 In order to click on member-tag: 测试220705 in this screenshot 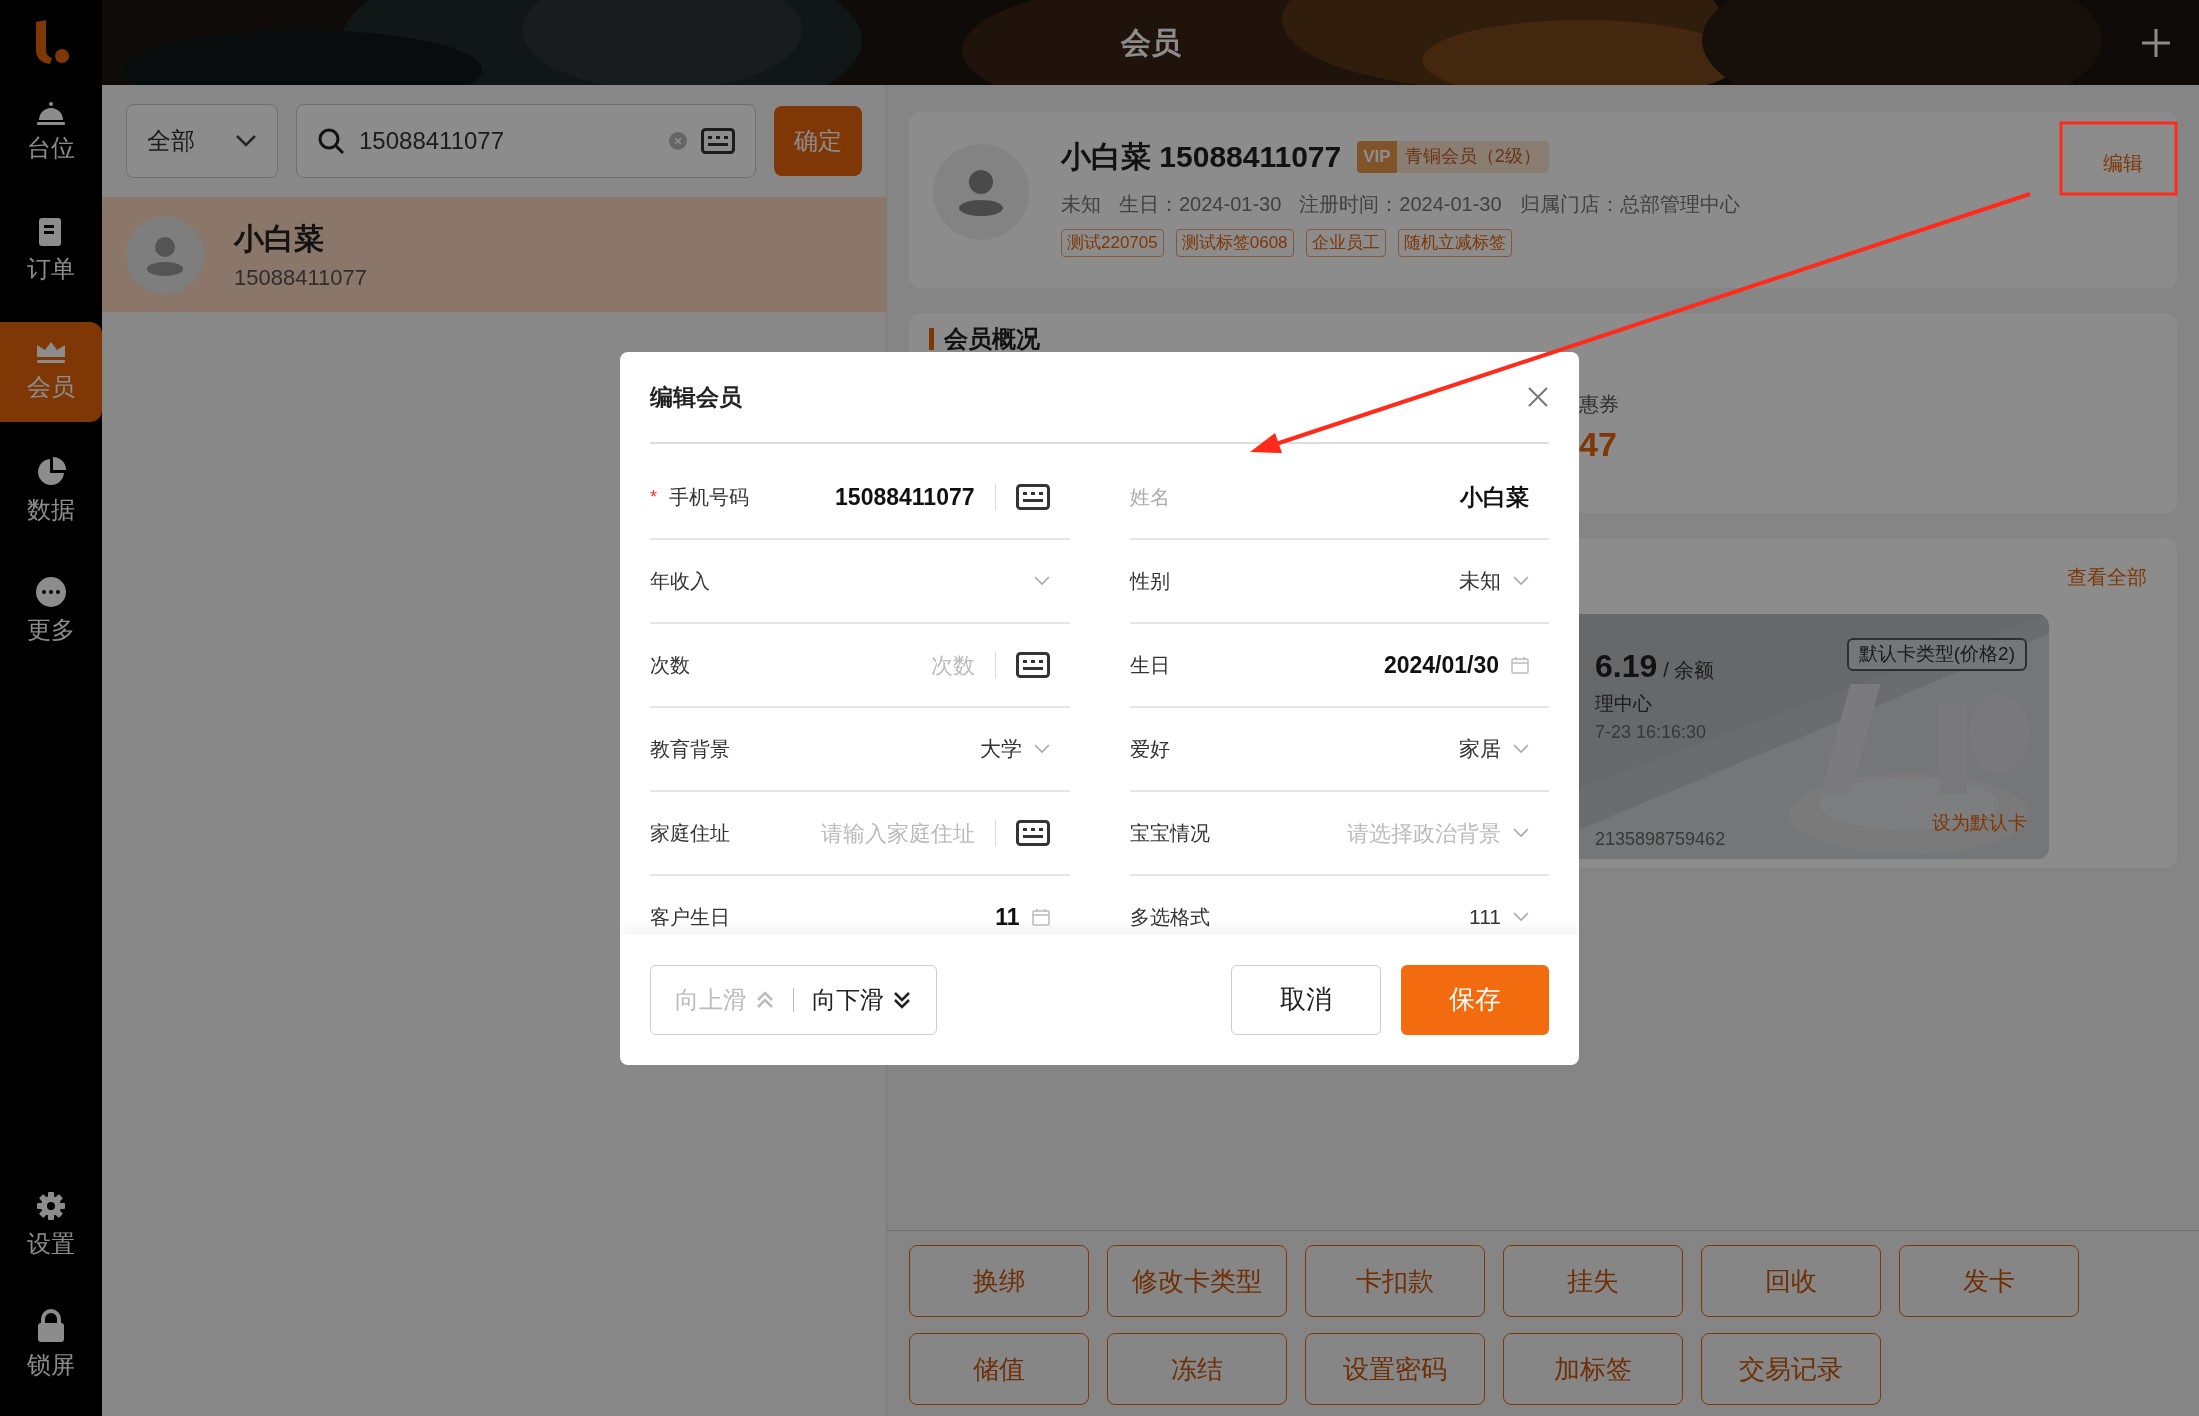, I will do `click(1112, 243)`.